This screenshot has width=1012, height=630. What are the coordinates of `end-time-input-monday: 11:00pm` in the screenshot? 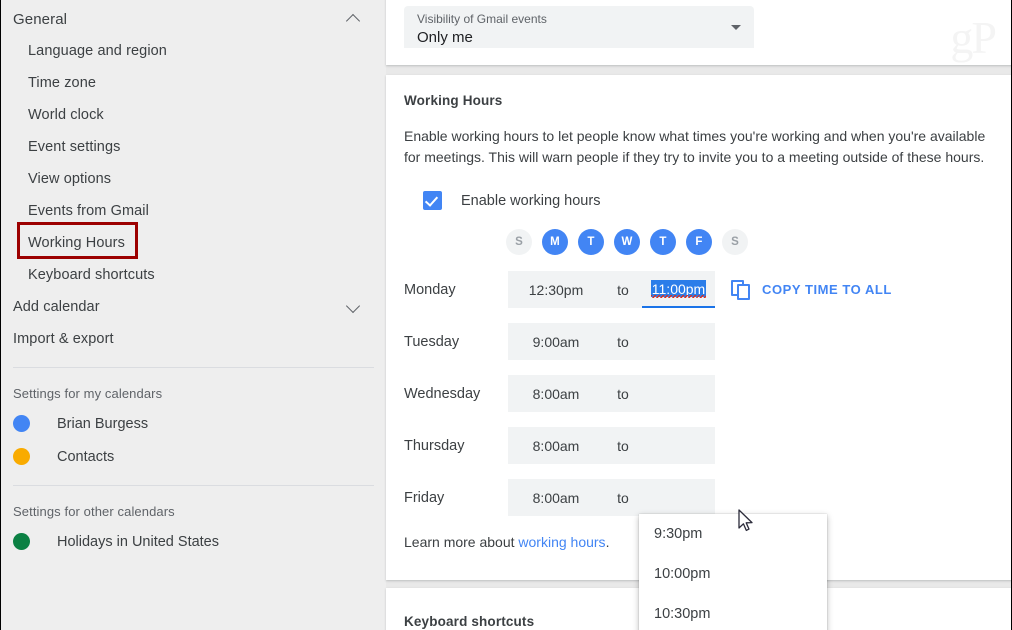 It's located at (678, 289).